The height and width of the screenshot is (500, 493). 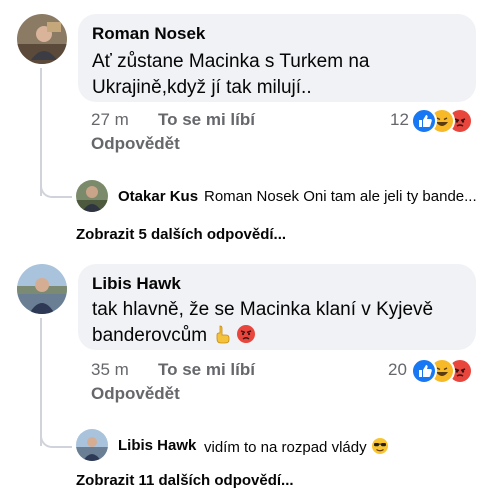 I want to click on reaction-count: 20, so click(x=397, y=370).